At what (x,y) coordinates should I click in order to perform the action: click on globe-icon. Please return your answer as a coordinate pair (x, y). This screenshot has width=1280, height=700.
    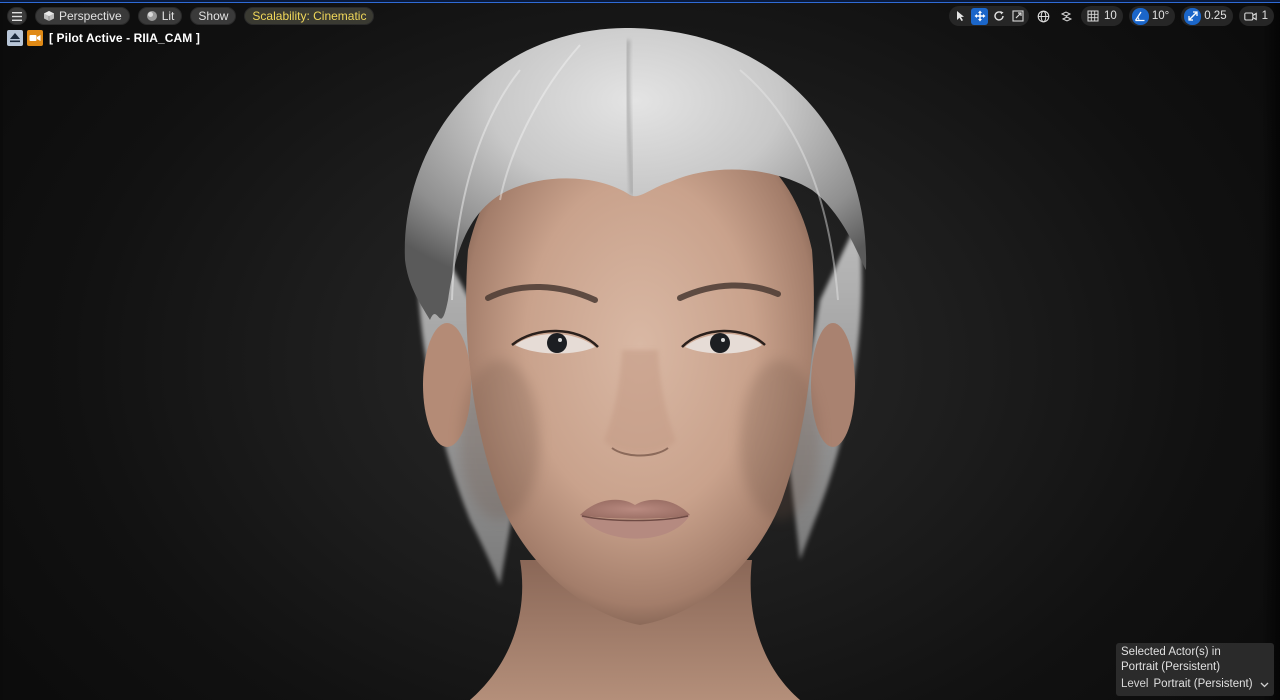
    Looking at the image, I should click on (1043, 16).